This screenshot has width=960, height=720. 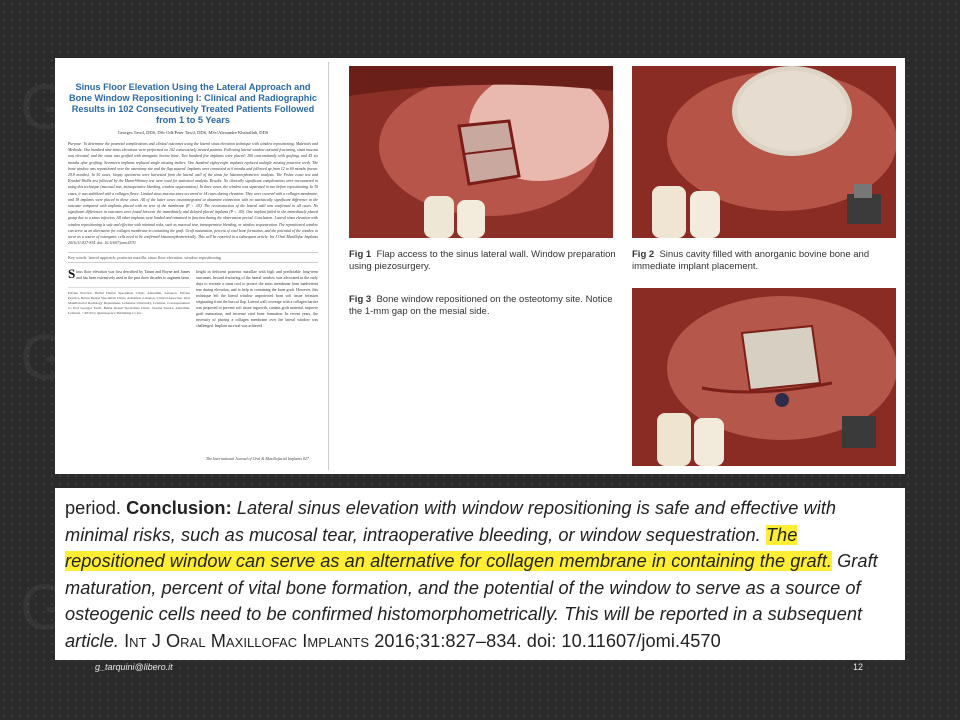 What do you see at coordinates (360, 254) in the screenshot?
I see `fig1-label: Fig 1` at bounding box center [360, 254].